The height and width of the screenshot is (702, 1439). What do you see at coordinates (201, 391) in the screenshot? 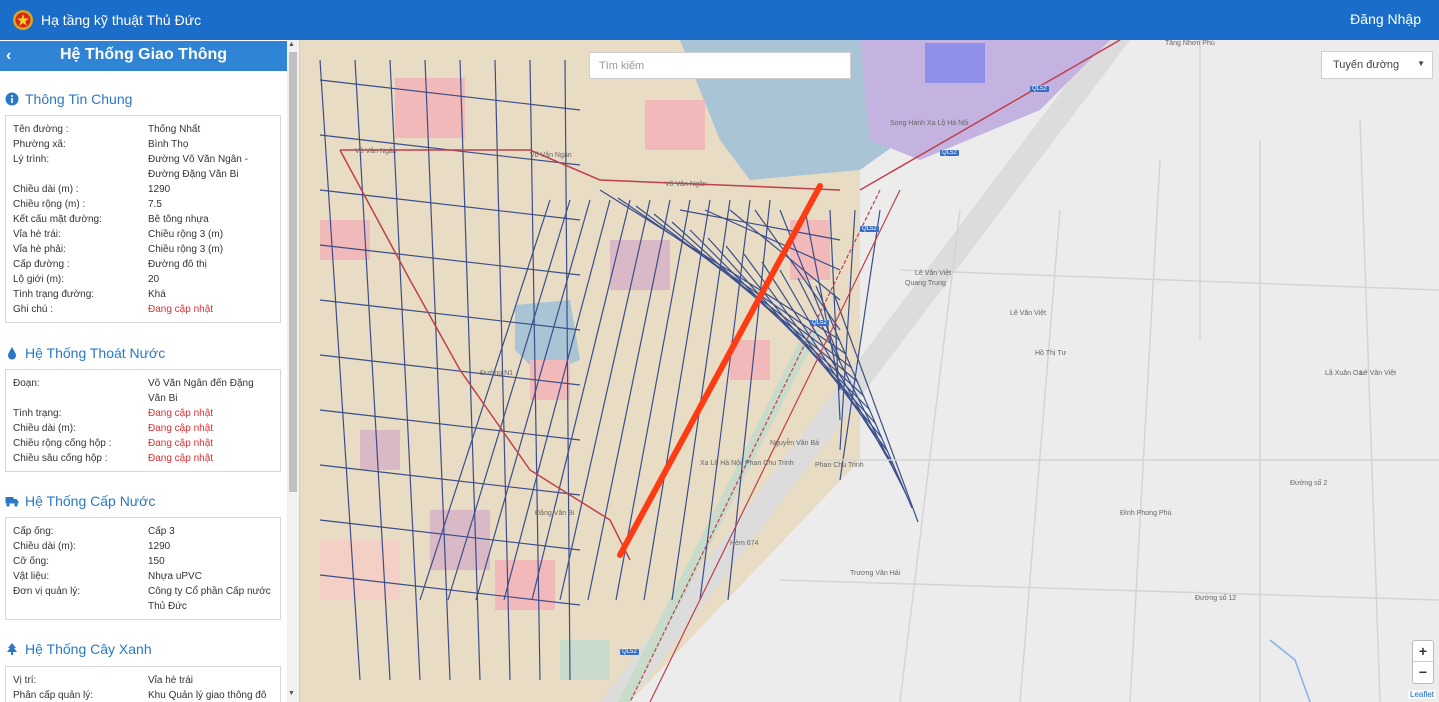
I see `info-value: Võ Văn Ngân đến Đặng Văn Bi` at bounding box center [201, 391].